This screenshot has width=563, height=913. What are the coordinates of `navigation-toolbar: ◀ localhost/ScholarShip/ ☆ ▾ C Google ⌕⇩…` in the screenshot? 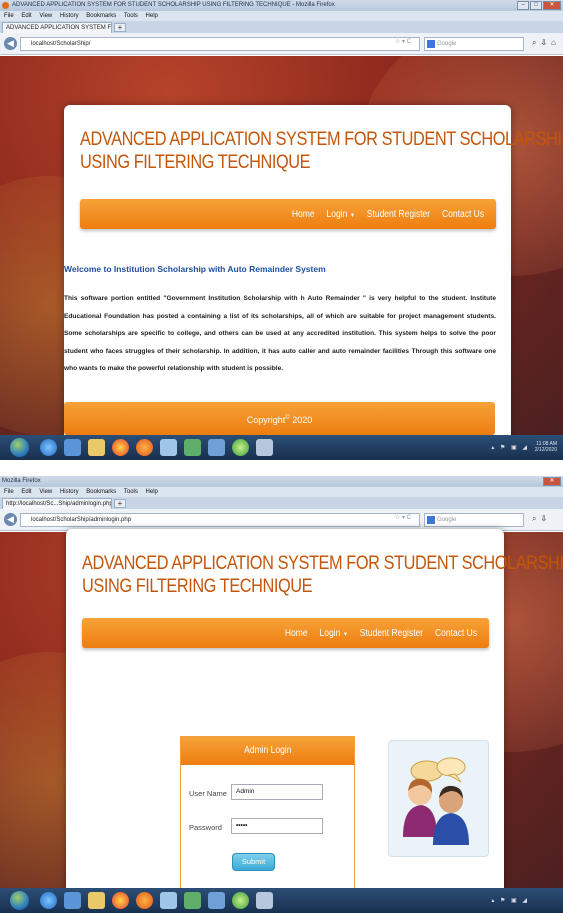 It's located at (281, 44).